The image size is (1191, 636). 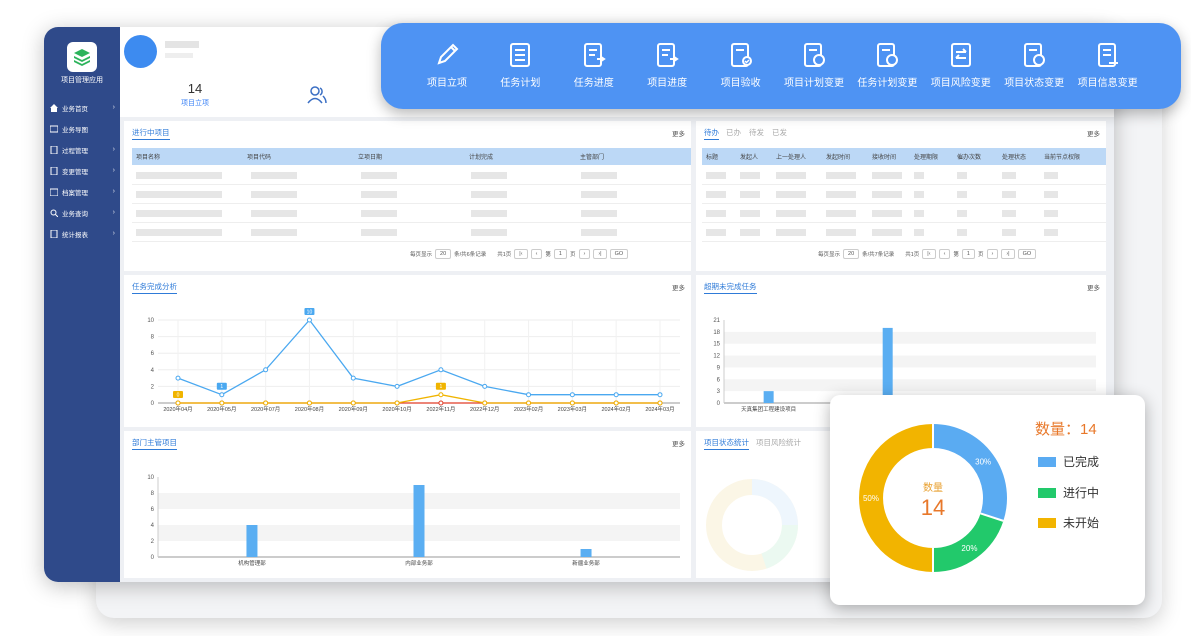 What do you see at coordinates (151, 133) in the screenshot?
I see `panel-title: 进行中项目` at bounding box center [151, 133].